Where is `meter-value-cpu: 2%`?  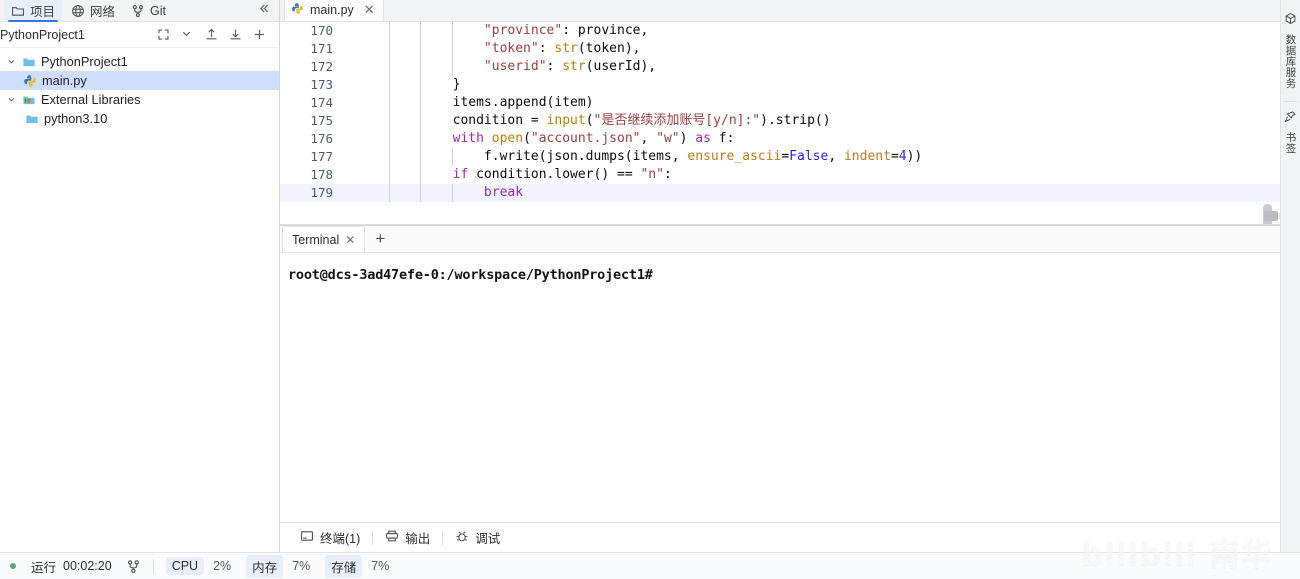
meter-value-cpu: 2% is located at coordinates (222, 566).